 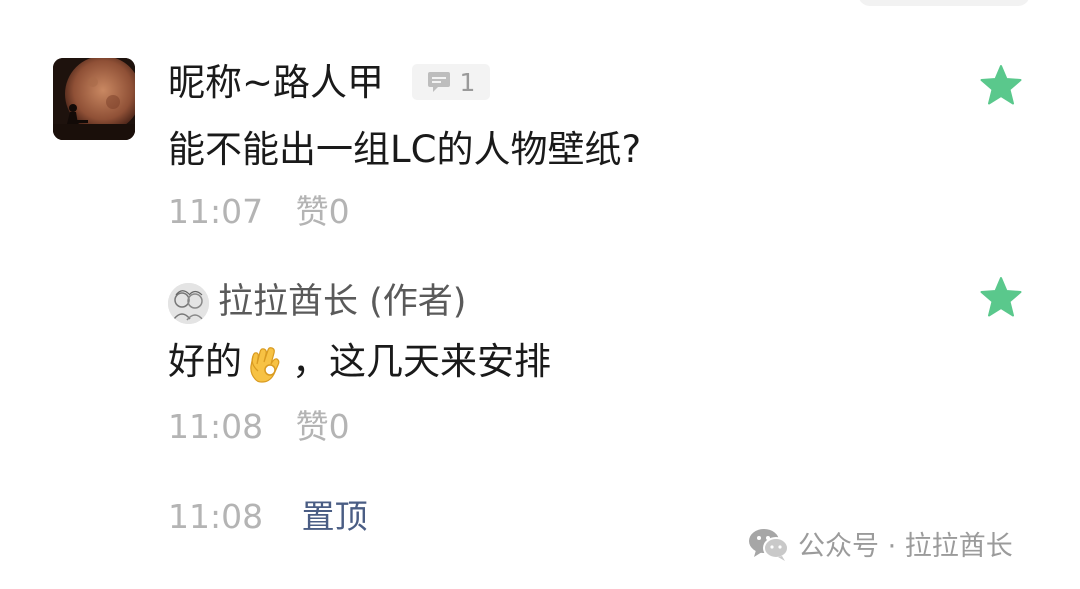 What do you see at coordinates (421, 361) in the screenshot?
I see `reply-text-after: ，这几天来安排` at bounding box center [421, 361].